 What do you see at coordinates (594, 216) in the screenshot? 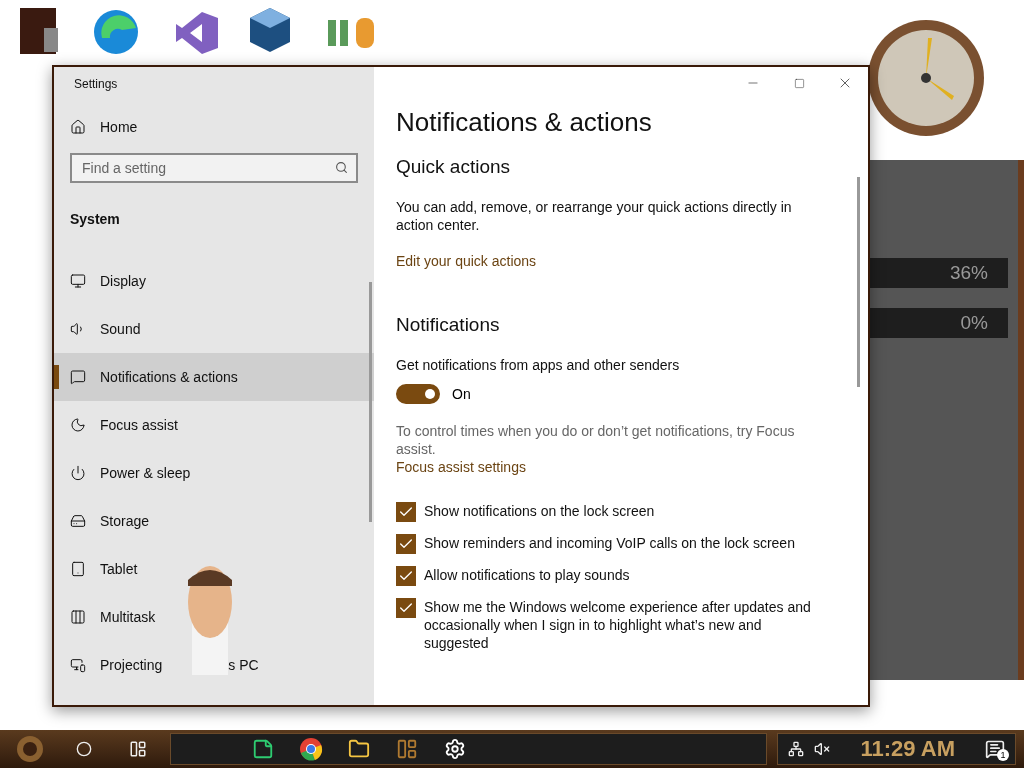
I see `description-text: You can add, remove, or rearrange your quick actions directly in action center.` at bounding box center [594, 216].